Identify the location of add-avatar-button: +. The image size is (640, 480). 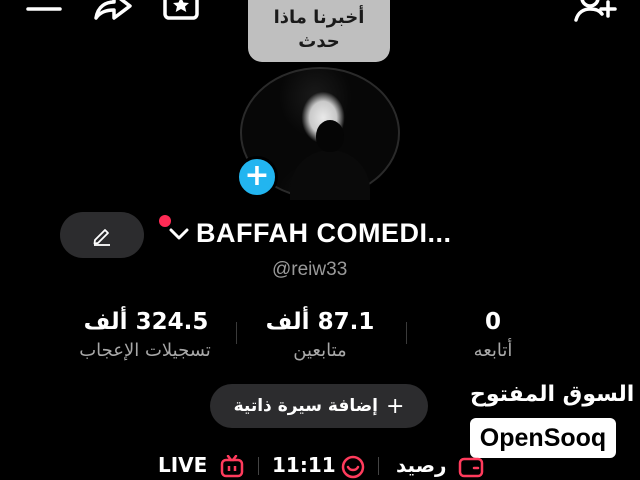
(257, 177).